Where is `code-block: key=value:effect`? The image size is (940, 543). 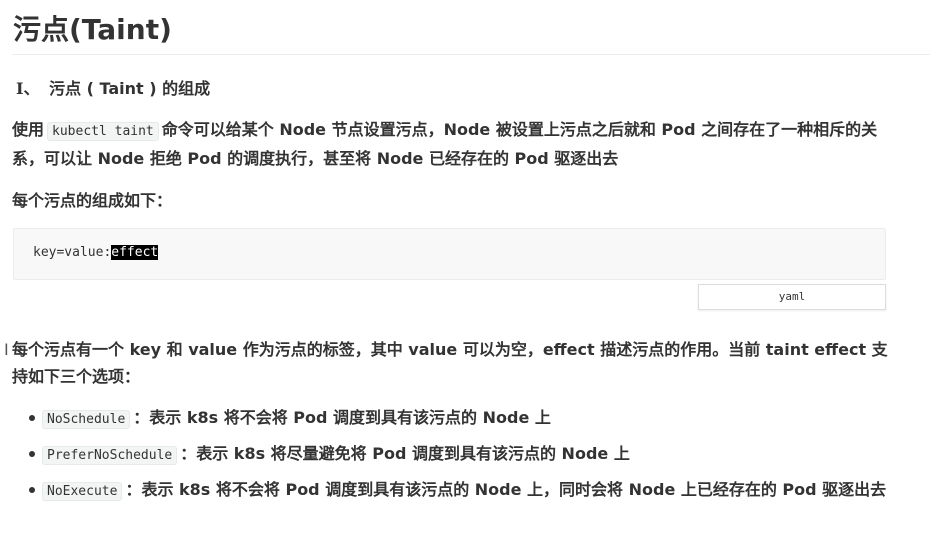
code-block: key=value:effect is located at coordinates (449, 254).